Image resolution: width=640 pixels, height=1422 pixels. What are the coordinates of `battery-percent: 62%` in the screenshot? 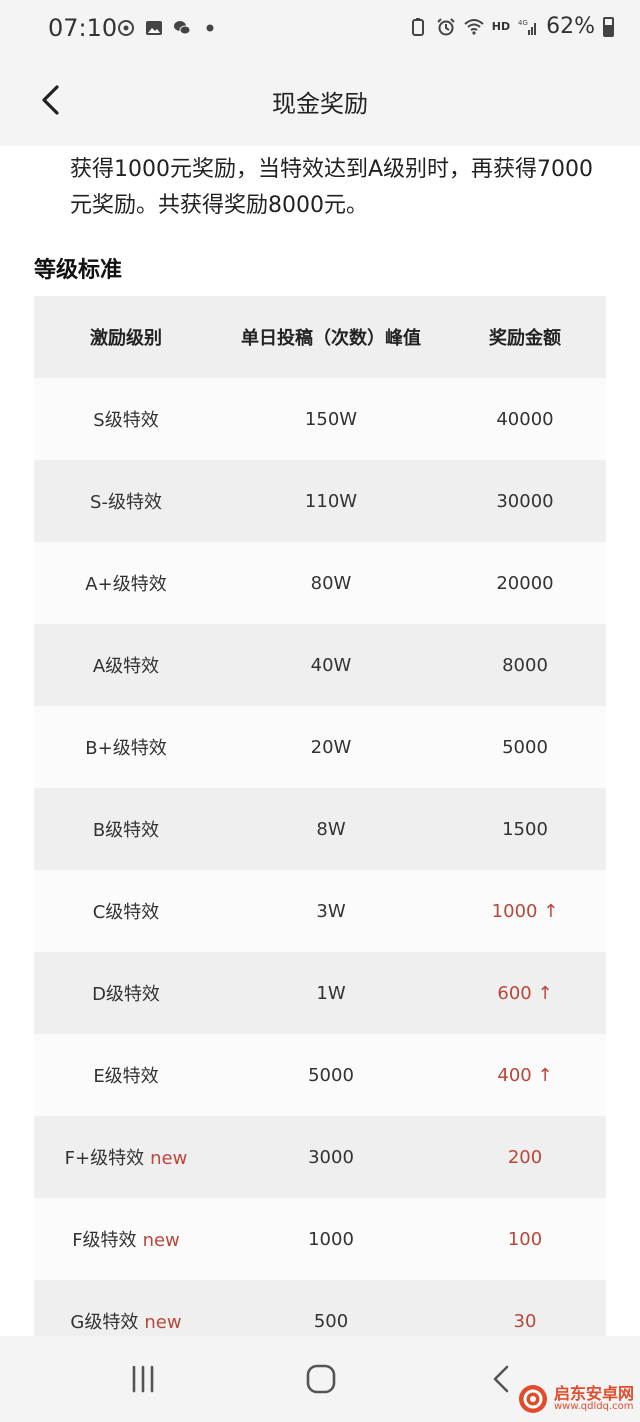 It's located at (570, 26).